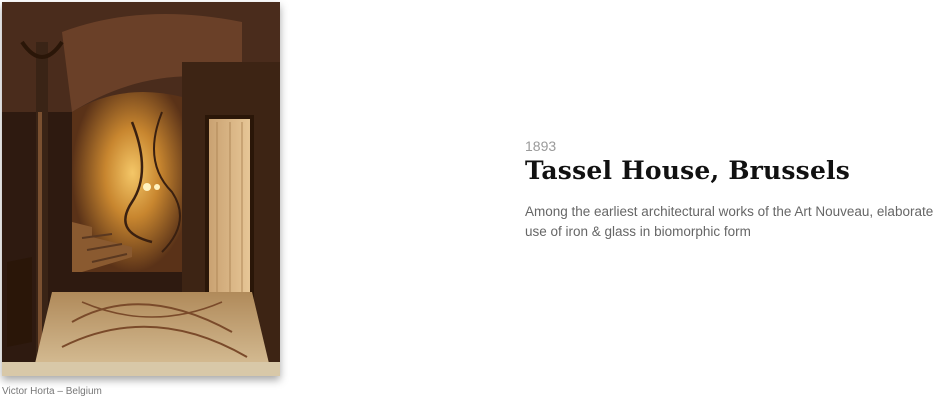  I want to click on artwork-title: Tassel House, Brussels, so click(688, 170).